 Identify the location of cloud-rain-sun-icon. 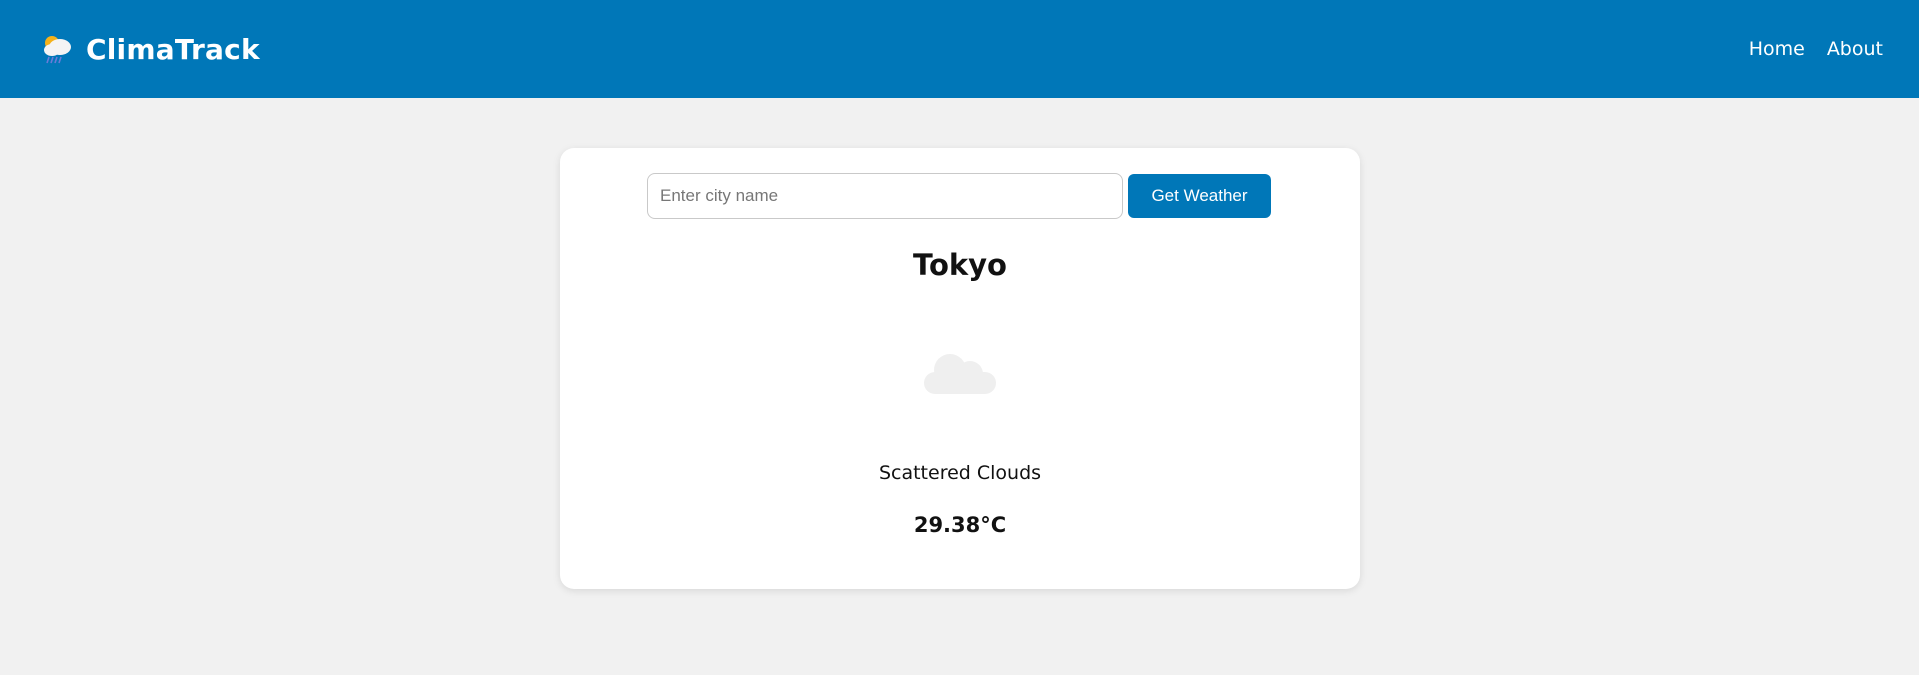
(58, 49).